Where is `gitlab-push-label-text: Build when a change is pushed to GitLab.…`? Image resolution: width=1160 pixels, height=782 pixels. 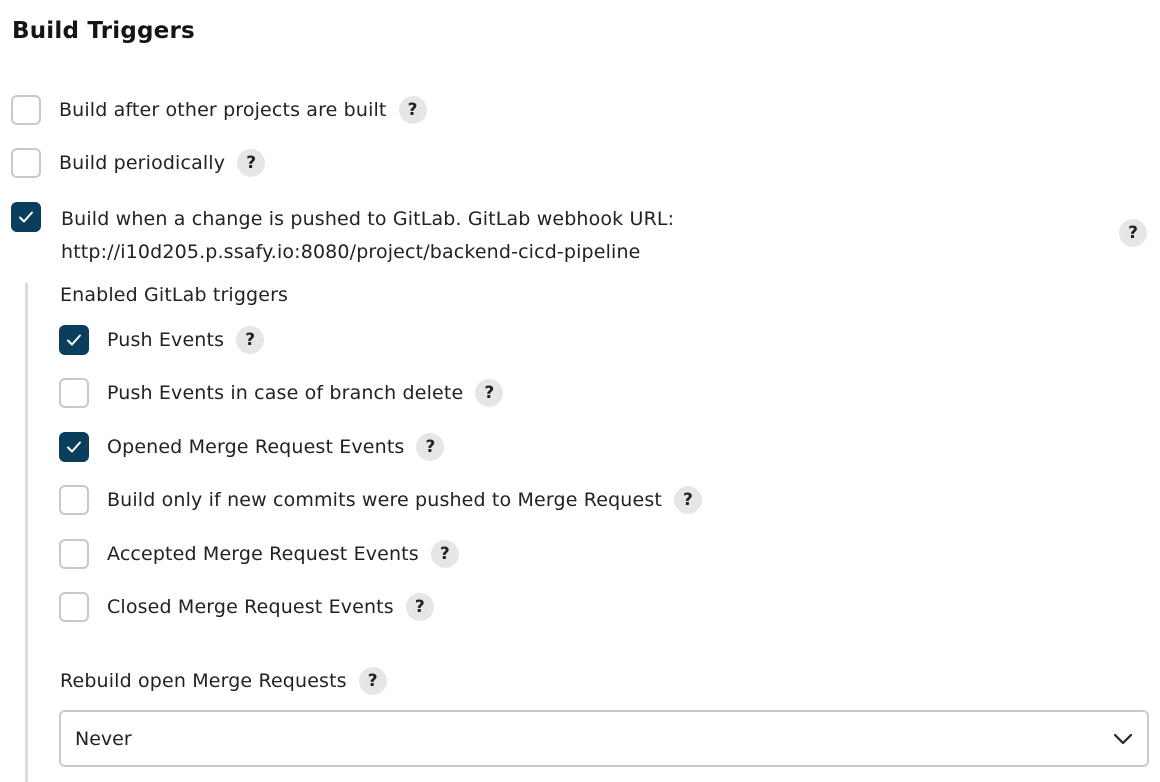
gitlab-push-label-text: Build when a change is pushed to GitLab.… is located at coordinates (368, 219).